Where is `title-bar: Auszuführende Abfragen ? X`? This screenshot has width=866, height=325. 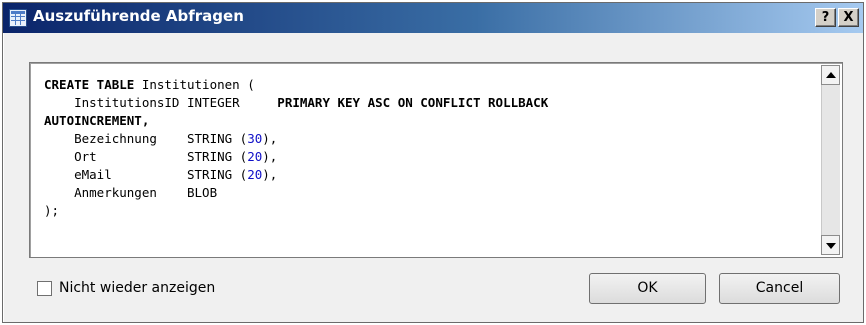
title-bar: Auszuführende Abfragen ? X is located at coordinates (433, 18).